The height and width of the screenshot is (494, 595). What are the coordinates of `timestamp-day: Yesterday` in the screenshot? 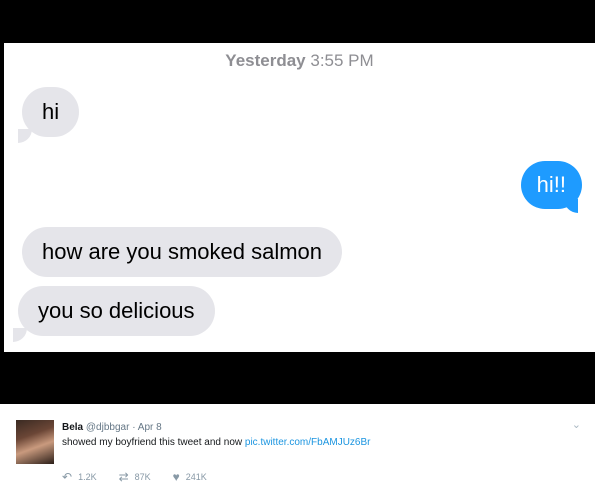 It's located at (265, 60).